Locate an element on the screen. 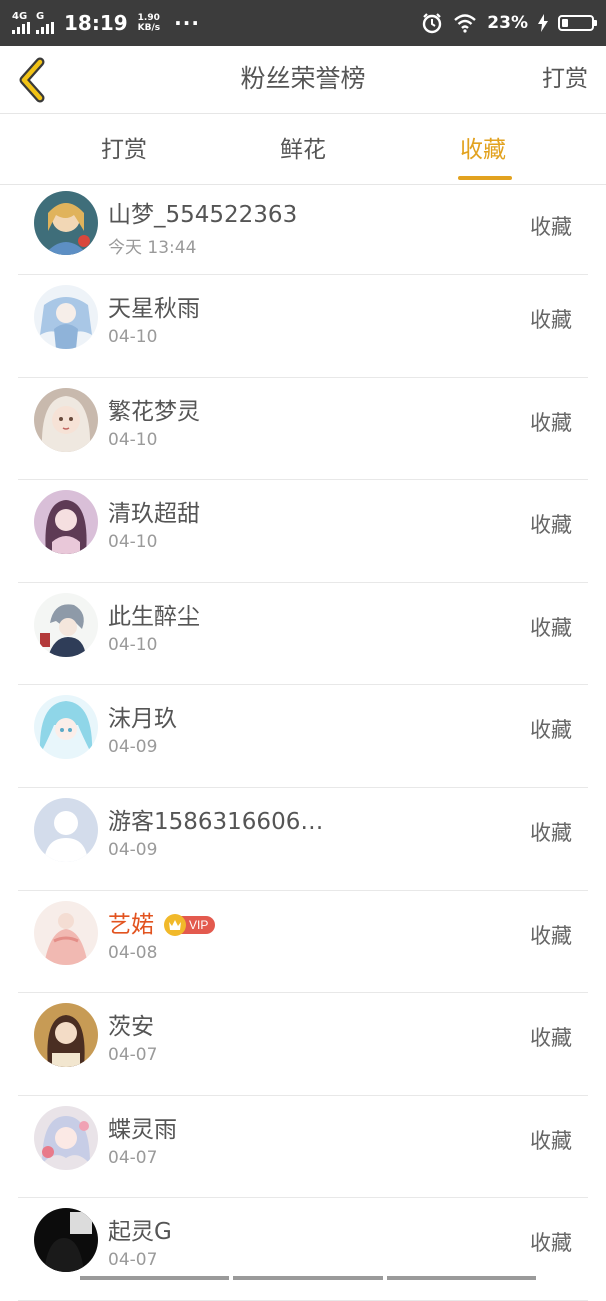  tab-flowers: 鲜花 is located at coordinates (303, 149).